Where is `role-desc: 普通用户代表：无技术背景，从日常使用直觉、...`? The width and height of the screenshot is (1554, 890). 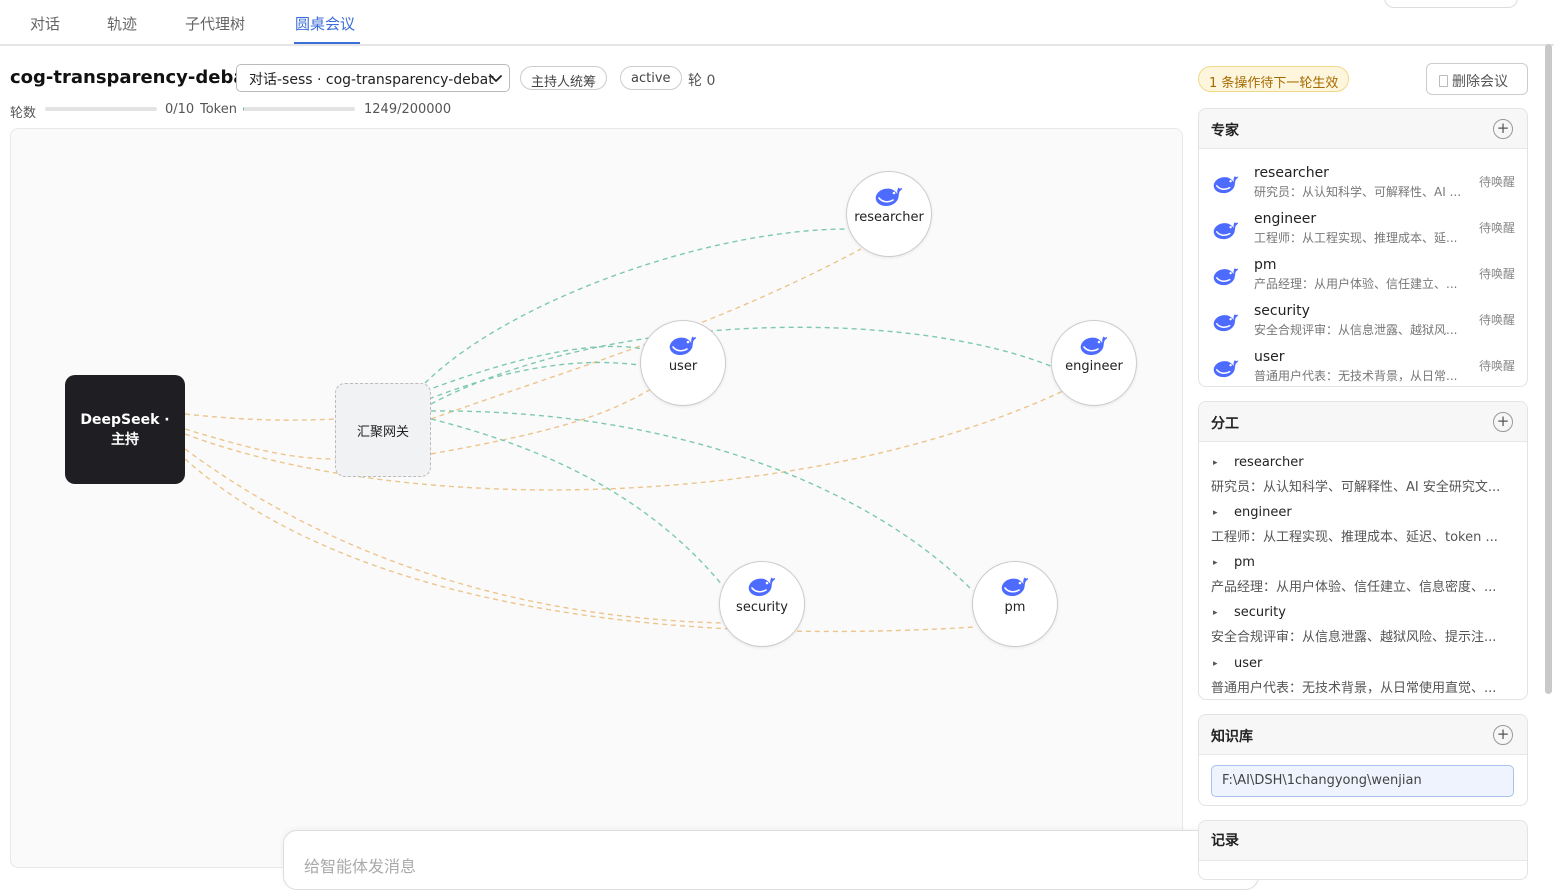
role-desc: 普通用户代表：无技术背景，从日常使用直觉、... is located at coordinates (1354, 688).